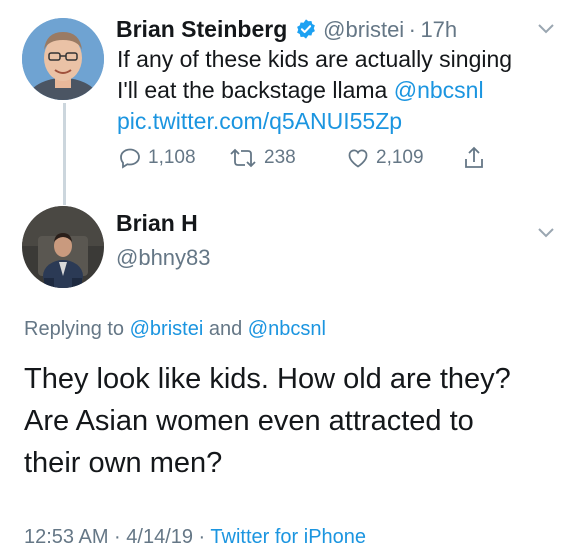 Image resolution: width=576 pixels, height=555 pixels. I want to click on replying-user1-link: @bristei, so click(167, 329).